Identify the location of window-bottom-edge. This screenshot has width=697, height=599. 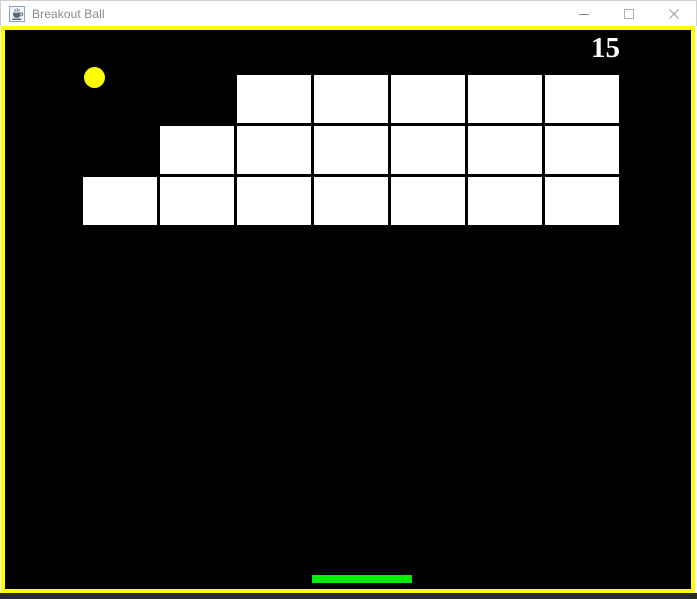
(348, 596).